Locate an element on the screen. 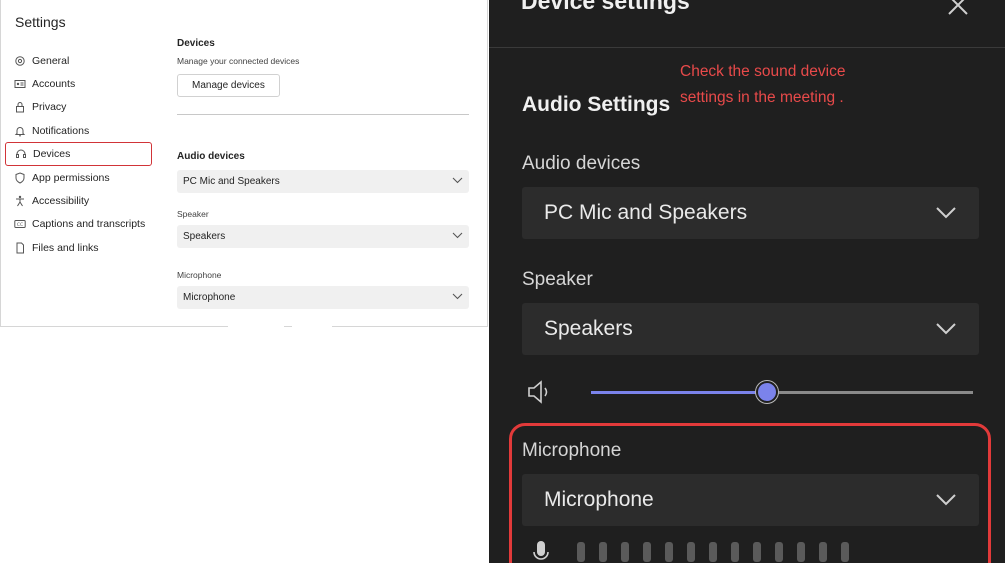 The height and width of the screenshot is (568, 1005). nav-label: Notifications is located at coordinates (61, 130).